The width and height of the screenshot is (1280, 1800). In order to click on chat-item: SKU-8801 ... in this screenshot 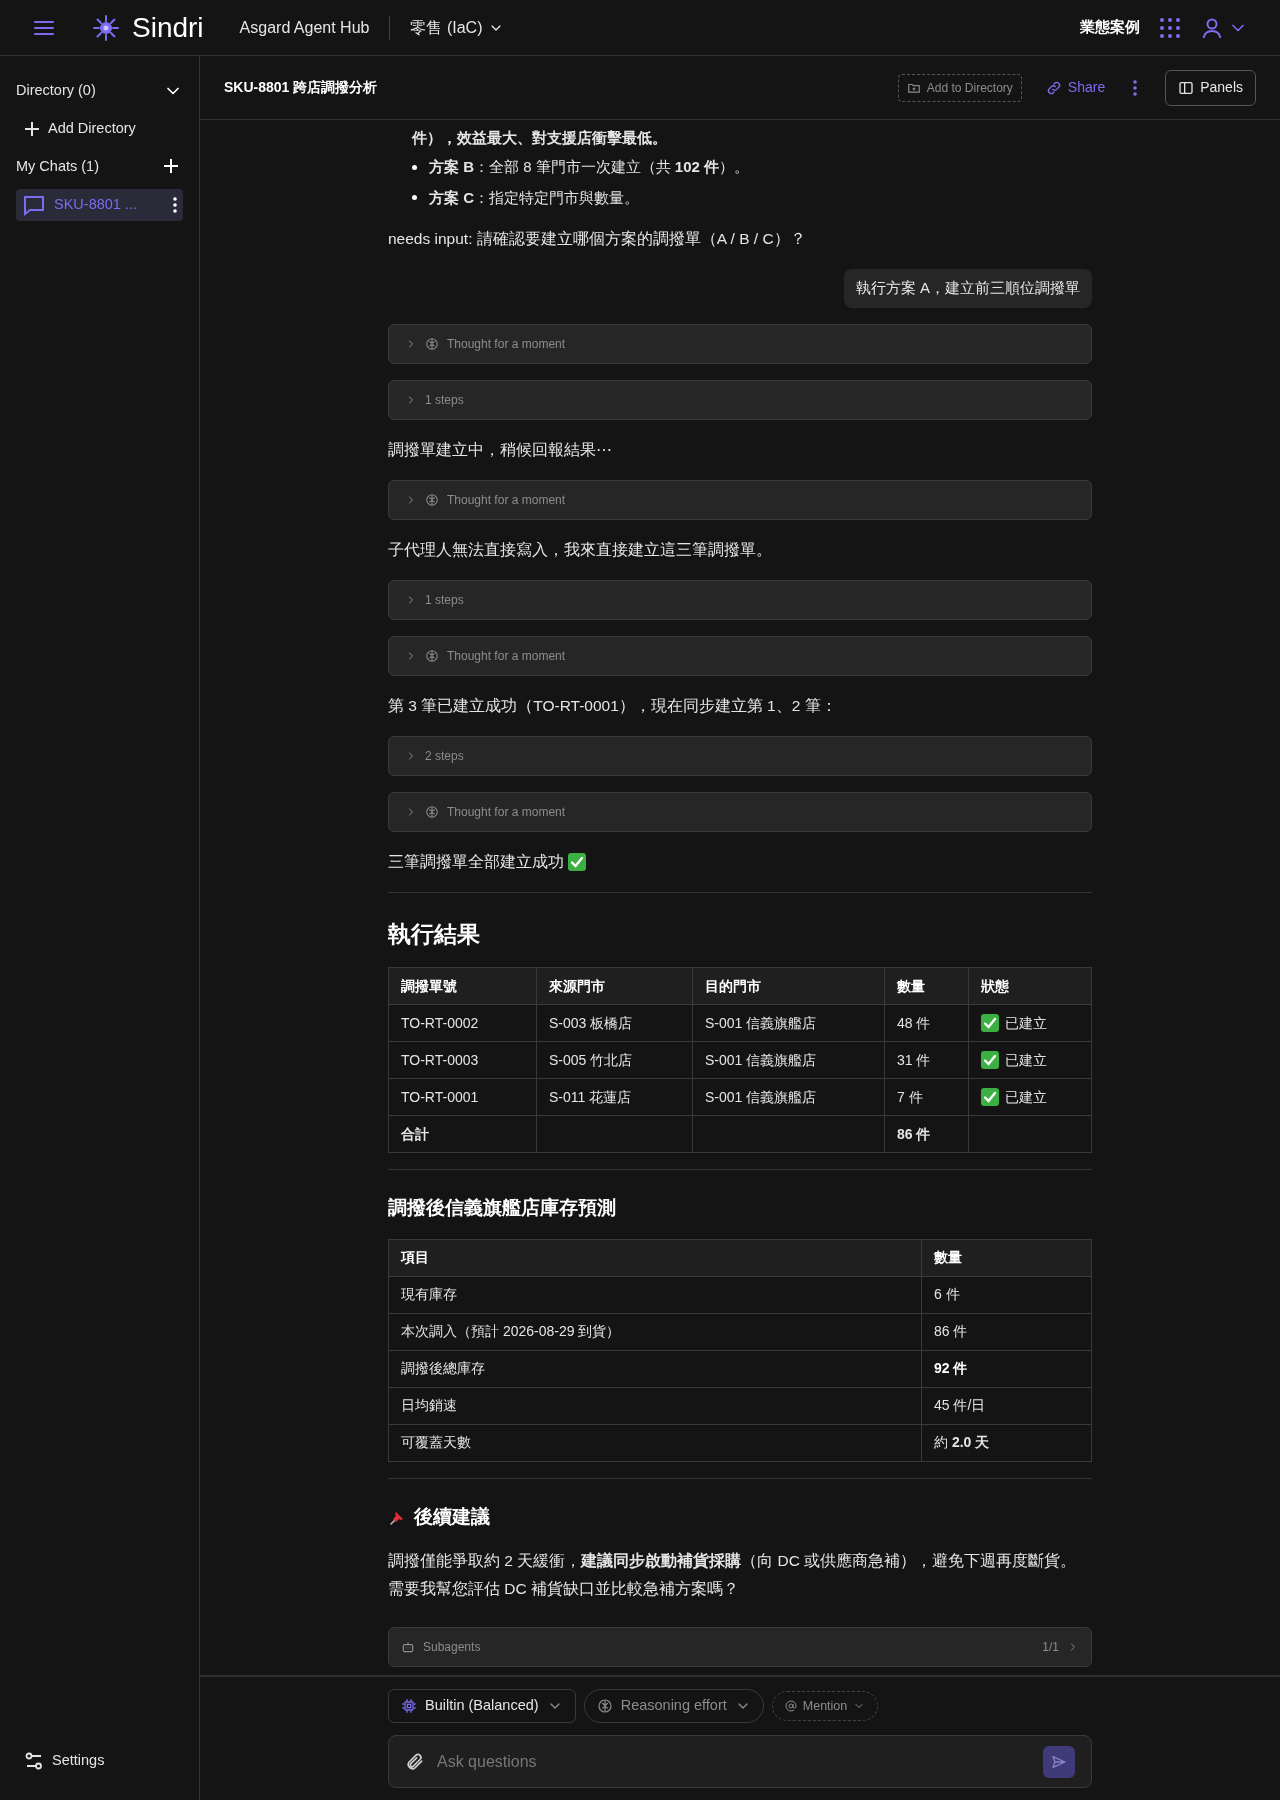, I will do `click(99, 205)`.